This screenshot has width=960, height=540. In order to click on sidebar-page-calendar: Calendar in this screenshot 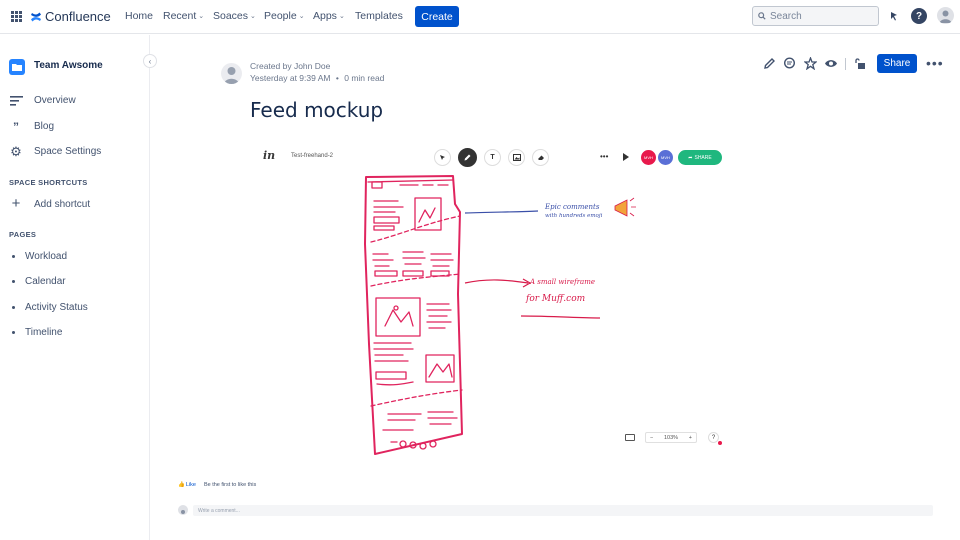, I will do `click(45, 281)`.